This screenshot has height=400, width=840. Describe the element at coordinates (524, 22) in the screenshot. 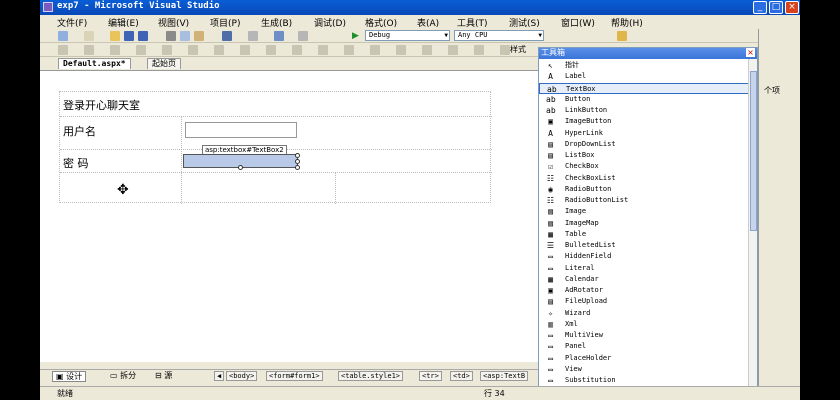

I see `menu-test: 测试(S)` at that location.